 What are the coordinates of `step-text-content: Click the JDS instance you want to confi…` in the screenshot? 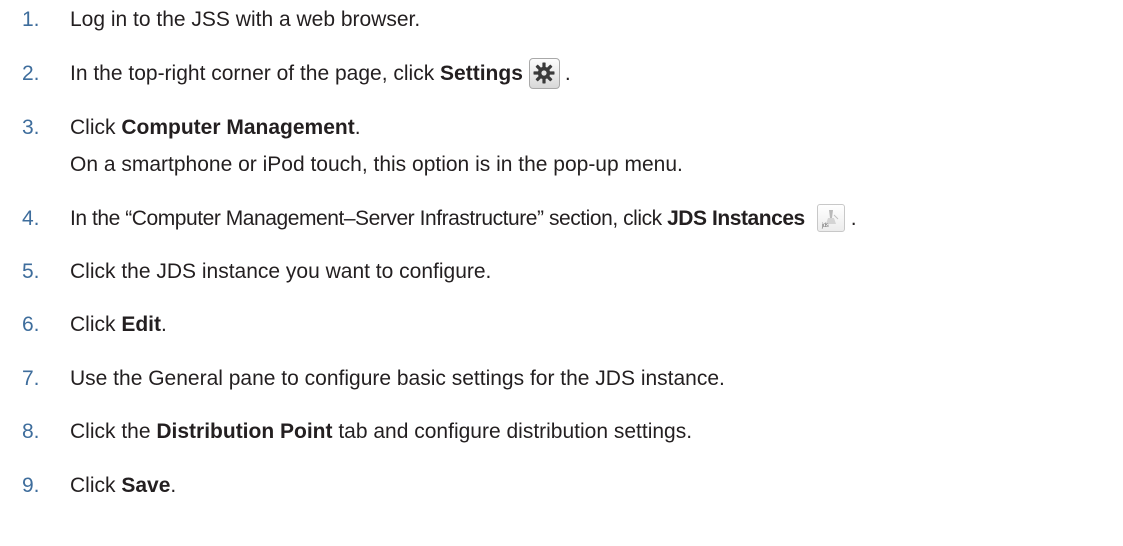 It's located at (281, 271).